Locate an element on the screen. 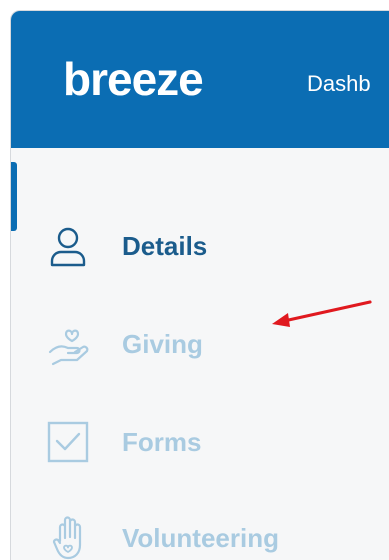 The width and height of the screenshot is (389, 560). sidebar-item-volunteering: Volunteering is located at coordinates (200, 531).